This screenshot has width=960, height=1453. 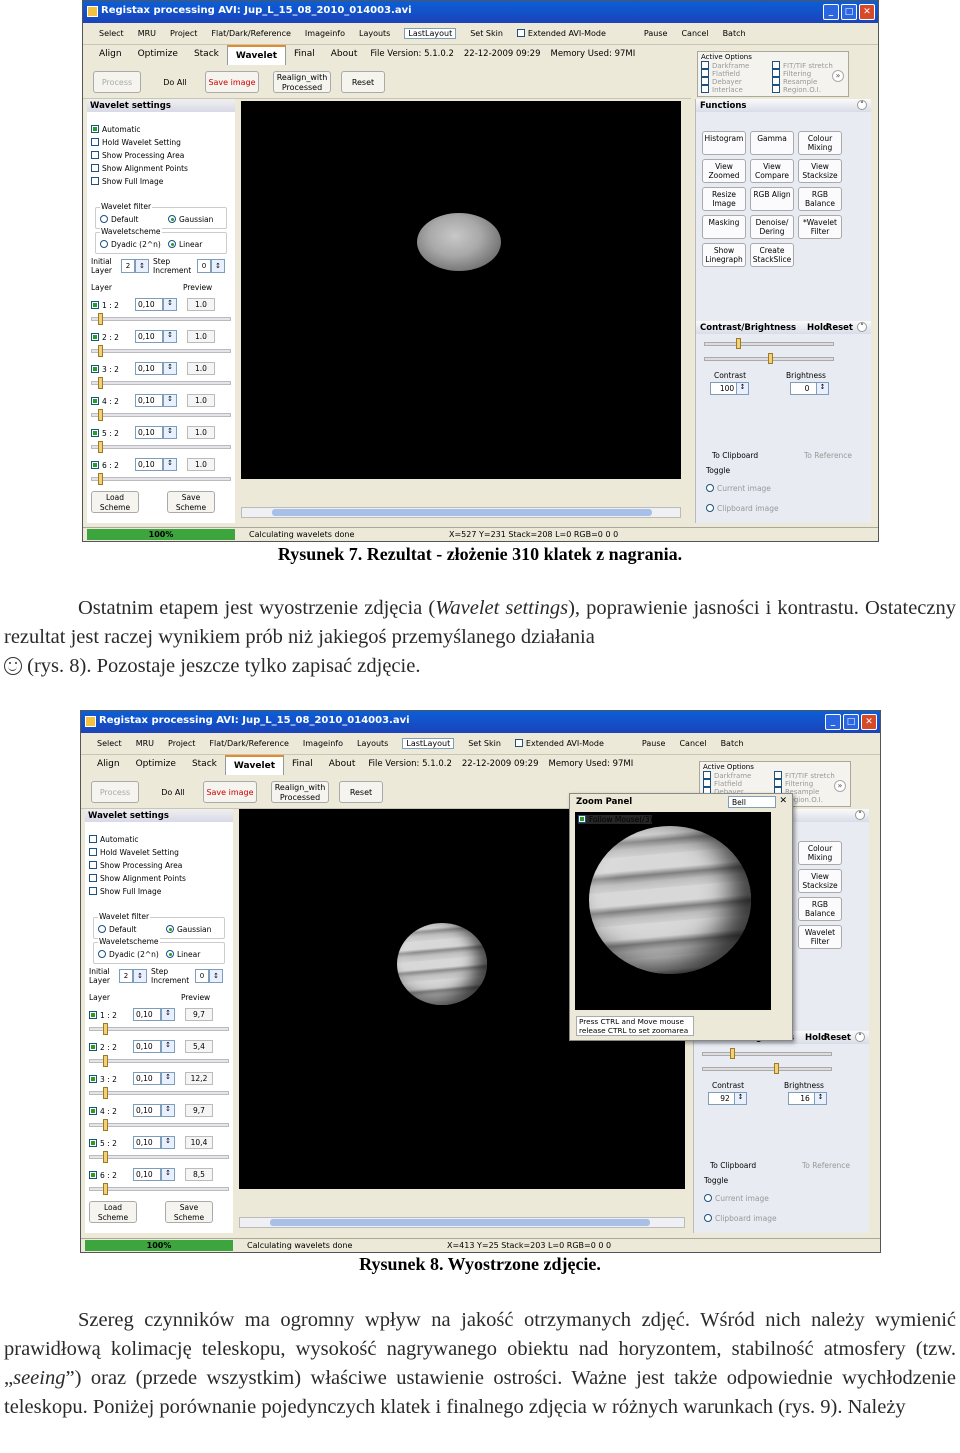 What do you see at coordinates (724, 227) in the screenshot?
I see `masking-button: Masking` at bounding box center [724, 227].